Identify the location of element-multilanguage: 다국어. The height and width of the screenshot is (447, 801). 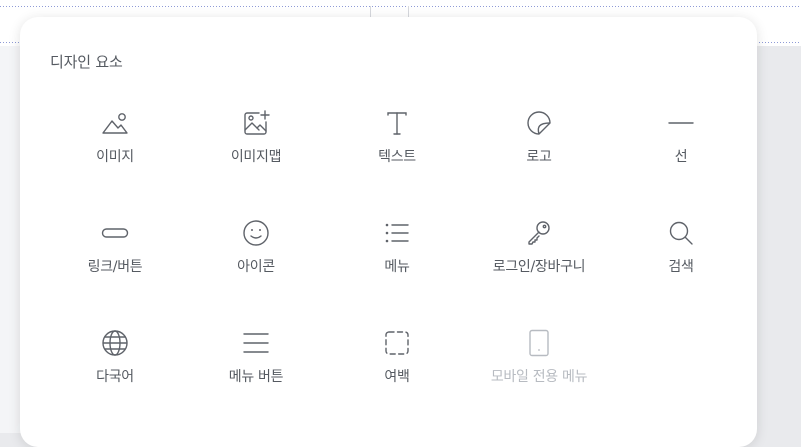
(115, 369).